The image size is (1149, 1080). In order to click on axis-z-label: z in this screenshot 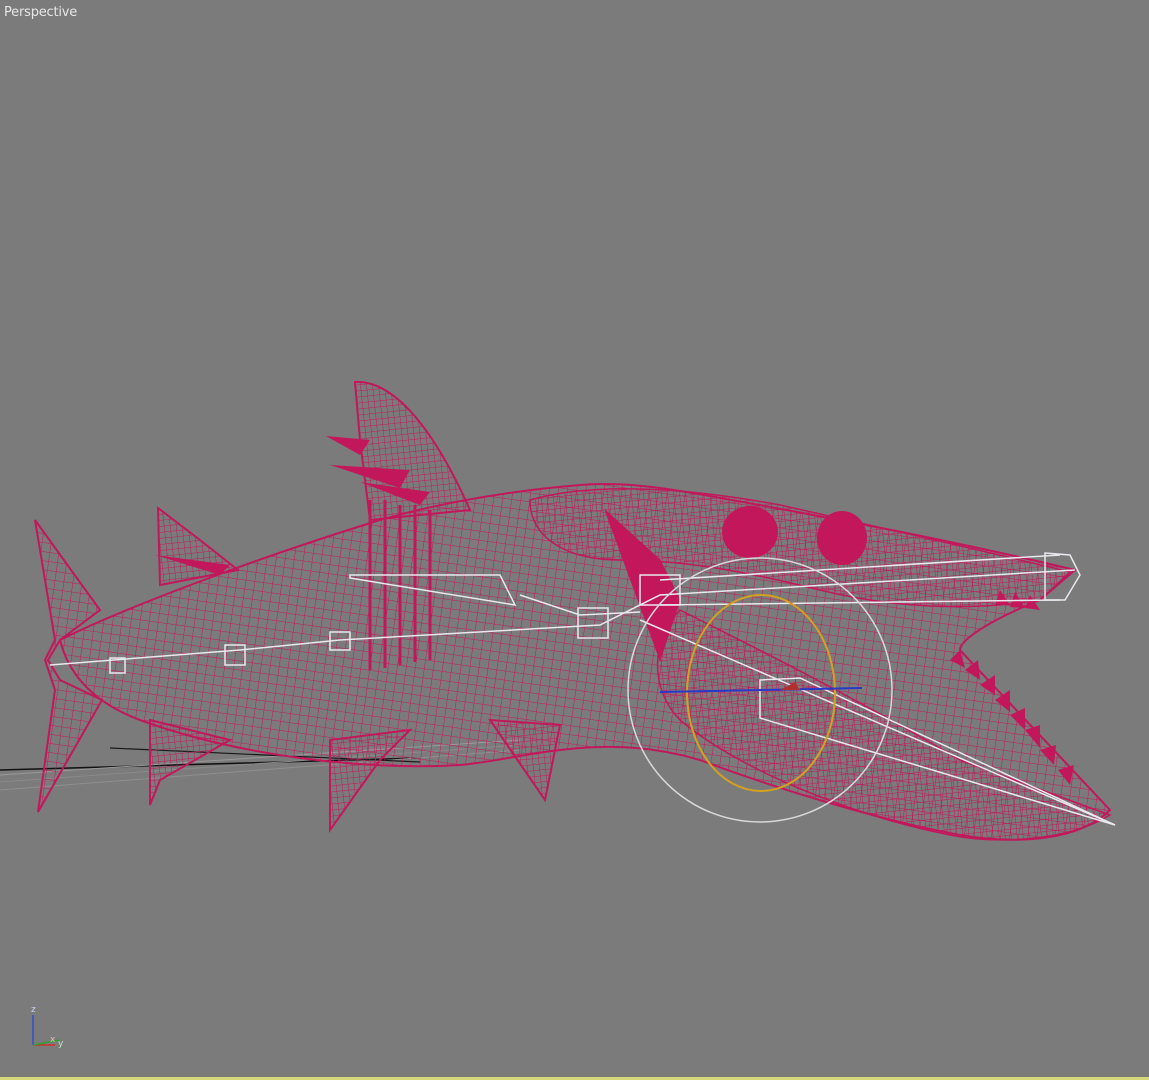, I will do `click(33, 1010)`.